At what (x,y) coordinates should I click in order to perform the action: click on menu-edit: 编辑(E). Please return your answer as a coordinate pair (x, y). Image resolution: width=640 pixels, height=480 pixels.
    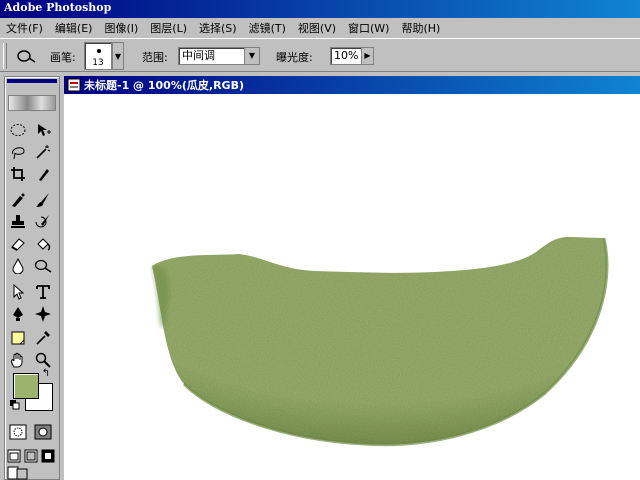
    Looking at the image, I should click on (74, 28).